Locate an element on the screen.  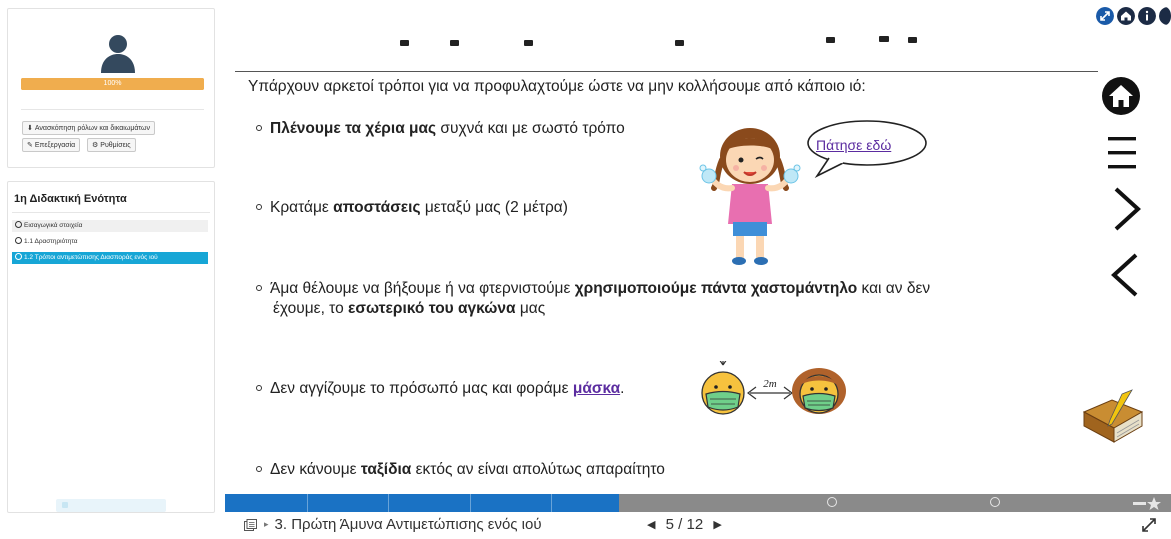
bullet-text: έχουμε, το is located at coordinates (311, 308).